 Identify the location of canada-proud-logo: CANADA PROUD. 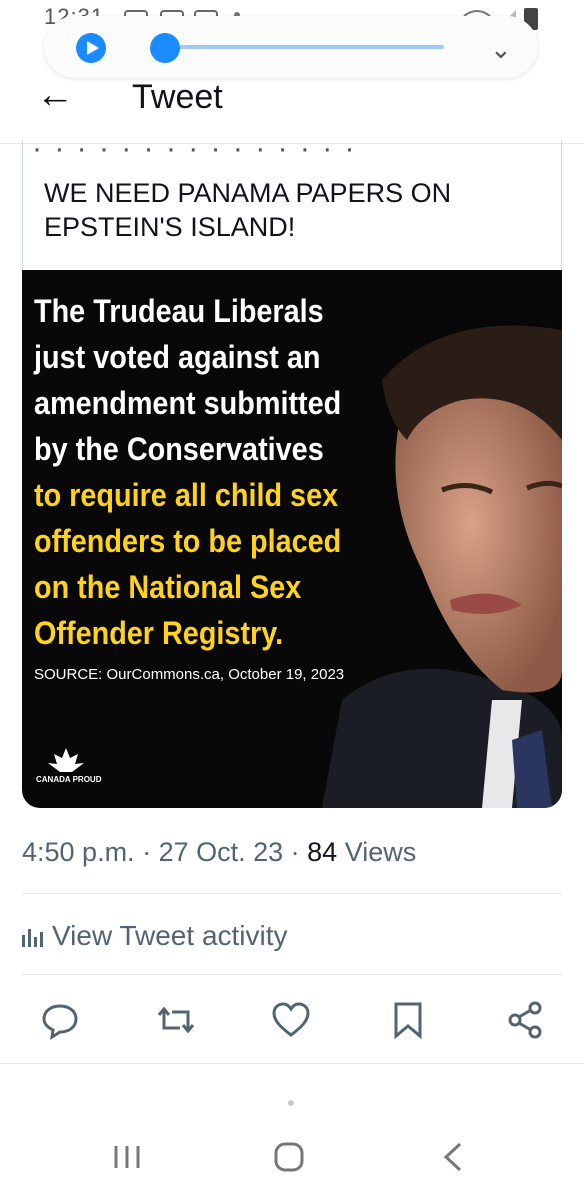
(68, 766).